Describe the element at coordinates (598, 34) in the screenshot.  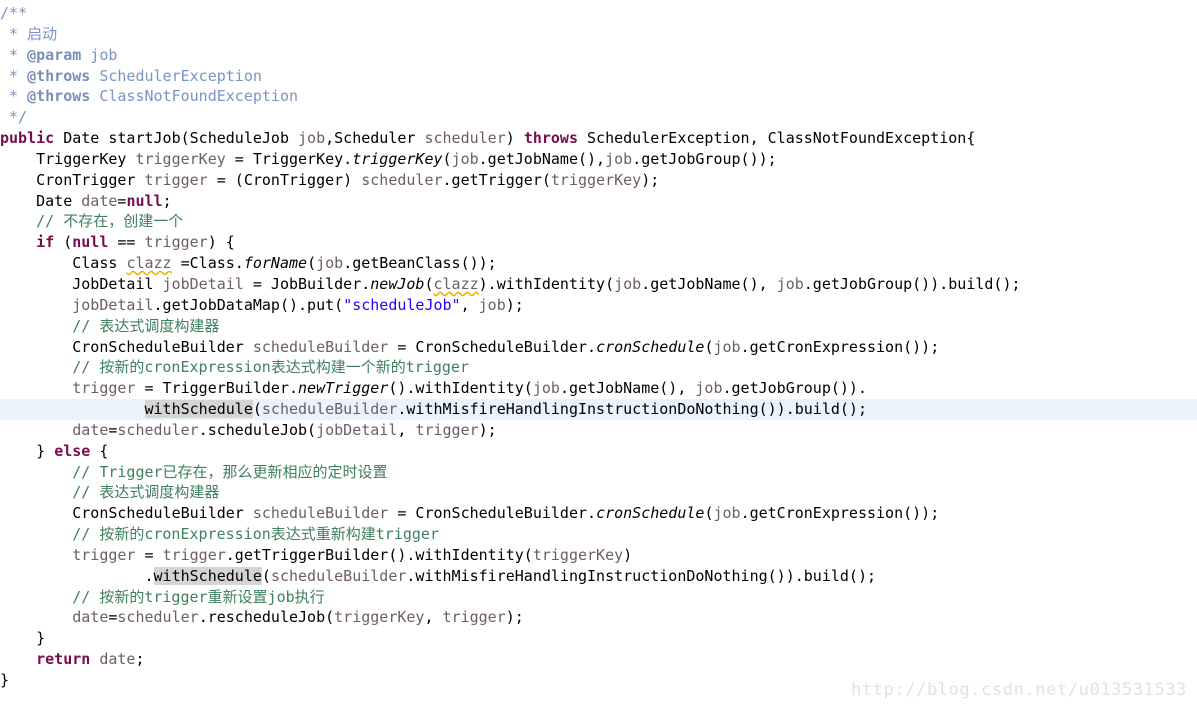
I see `code-line: * 启动` at that location.